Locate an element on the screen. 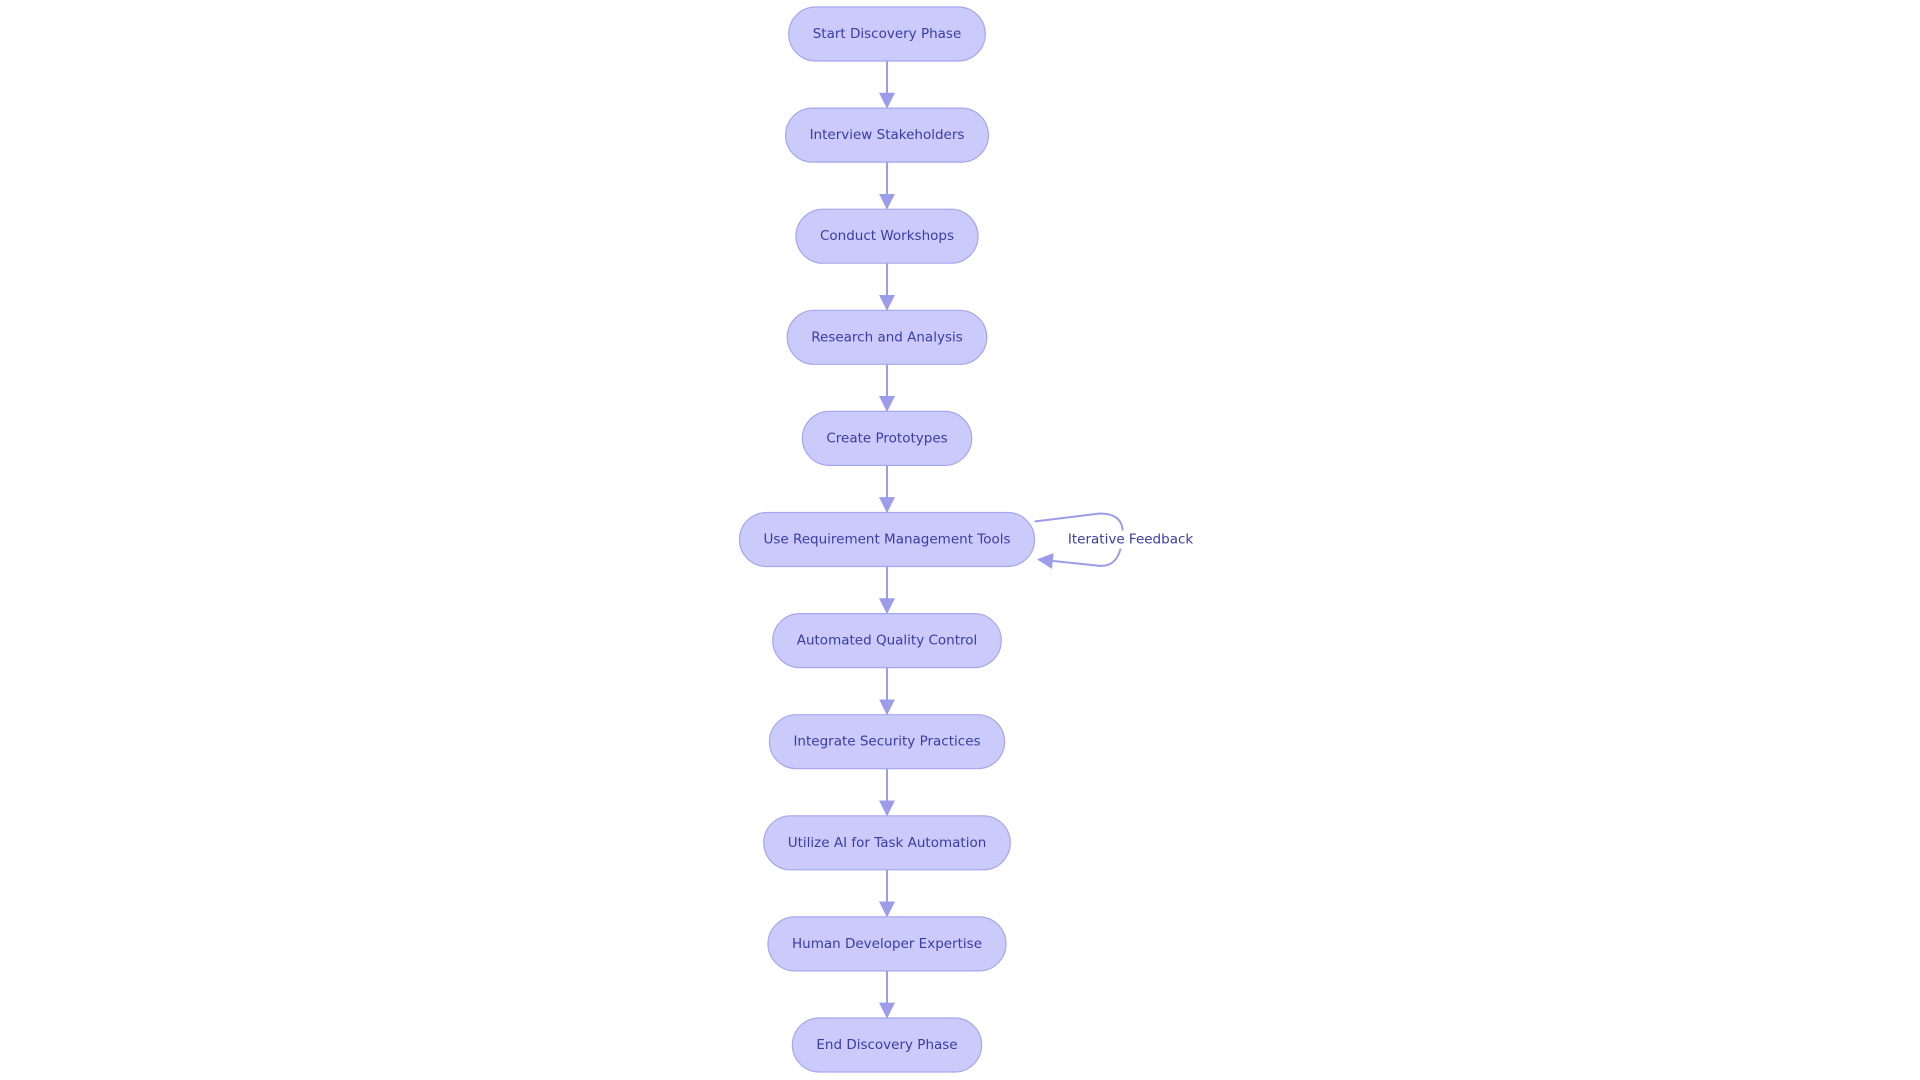 This screenshot has height=1080, width=1920. node-label: Conduct Workshops is located at coordinates (887, 236).